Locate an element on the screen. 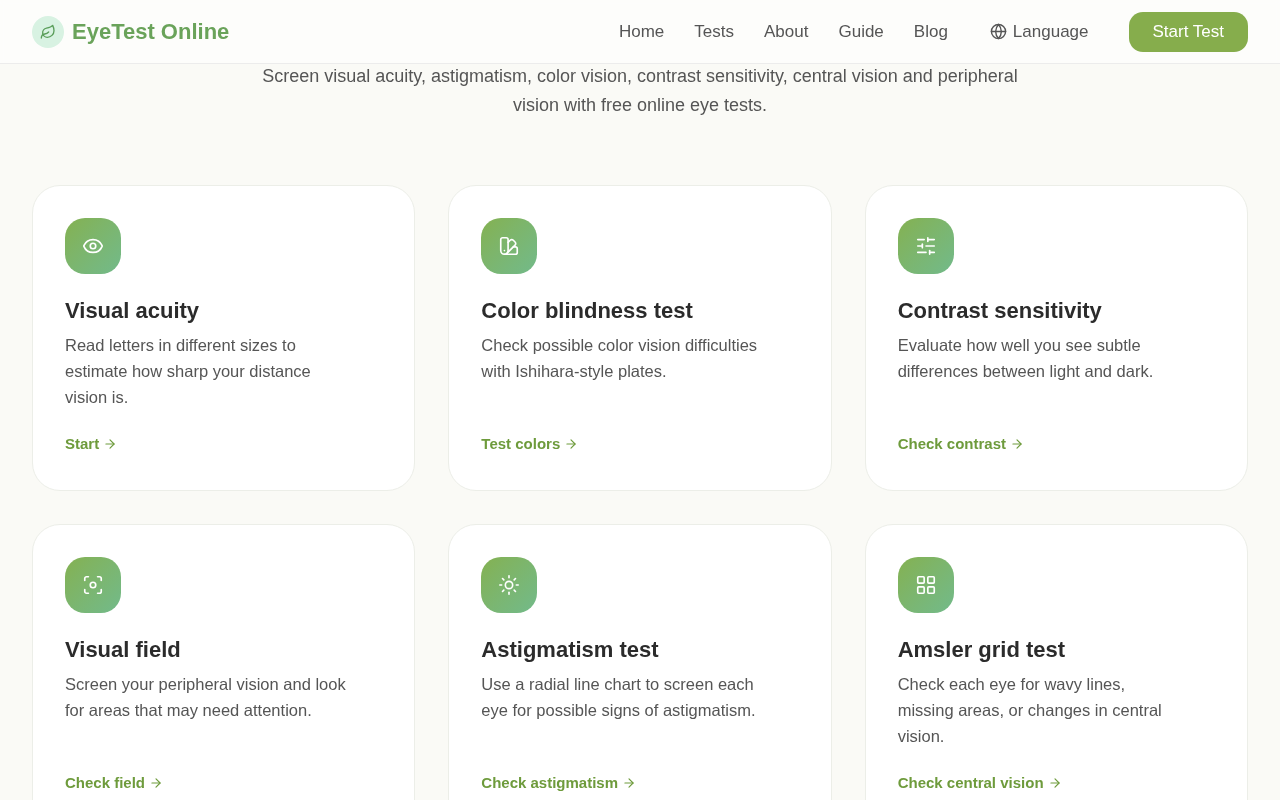 Image resolution: width=1280 pixels, height=800 pixels. nav-link: Home is located at coordinates (641, 31).